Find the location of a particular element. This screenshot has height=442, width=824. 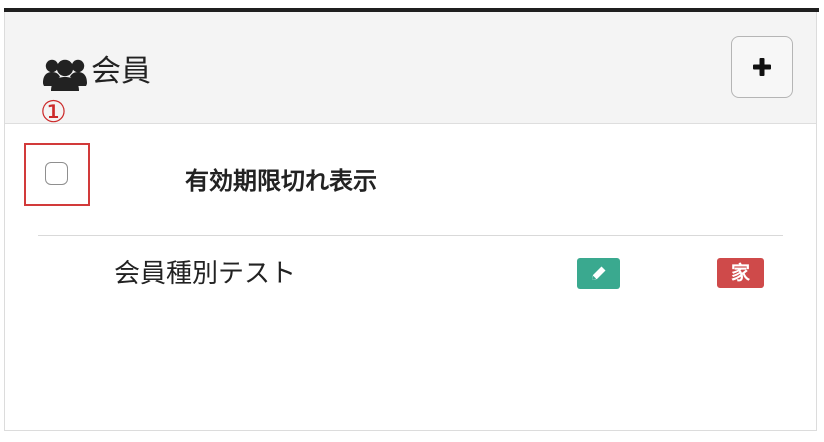

expired-filter-label: 有効期限切れ表示 is located at coordinates (281, 181).